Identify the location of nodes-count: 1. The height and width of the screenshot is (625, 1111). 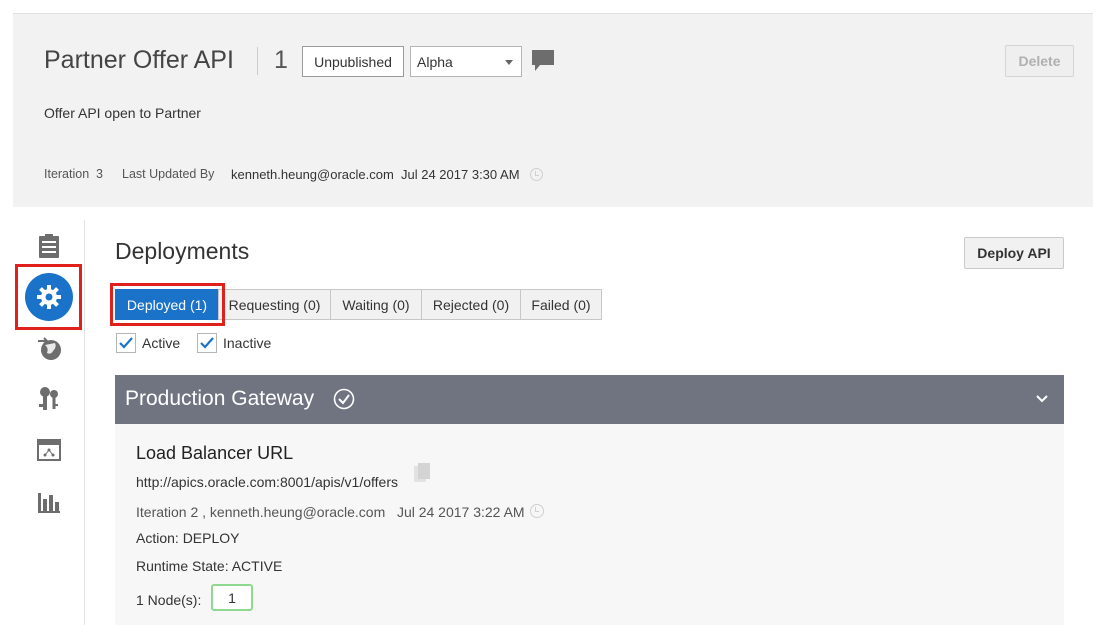
(232, 597).